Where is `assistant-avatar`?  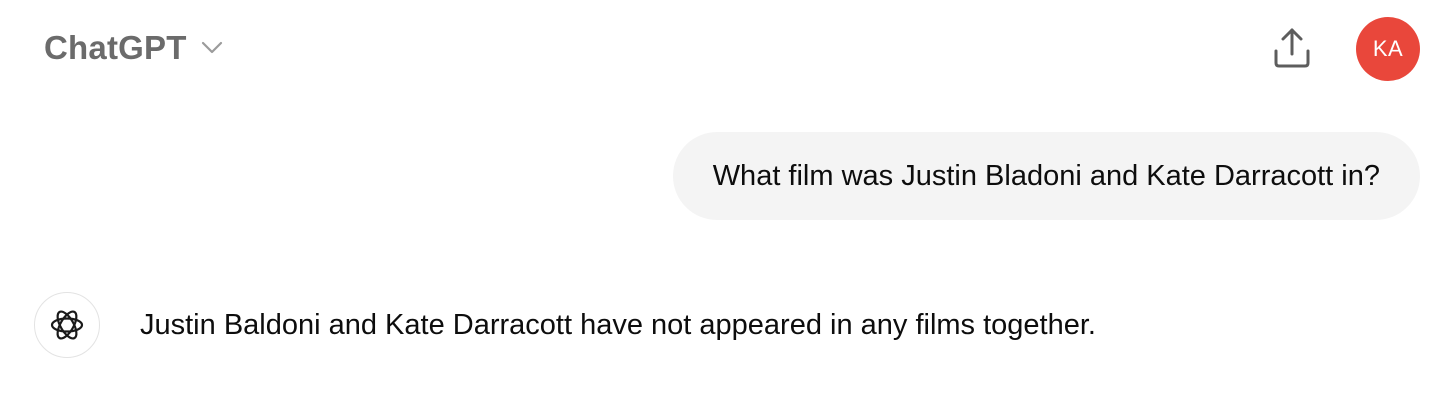
assistant-avatar is located at coordinates (67, 325).